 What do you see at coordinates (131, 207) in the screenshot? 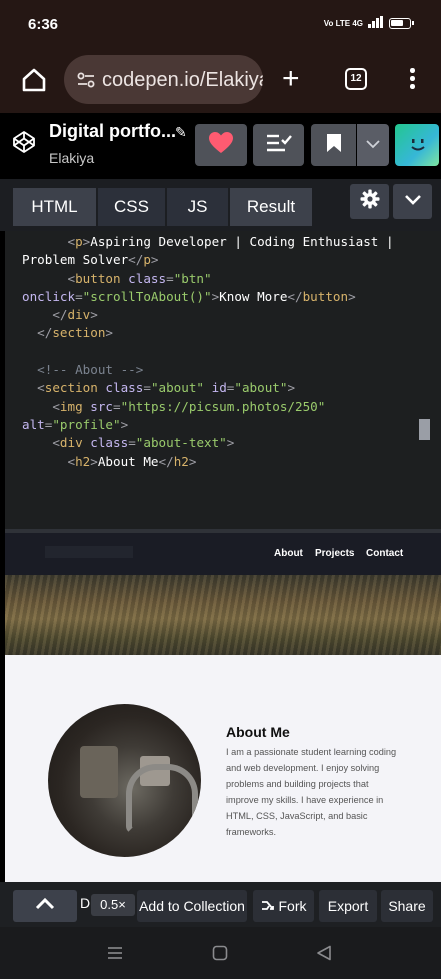
I see `tab-css: CSS` at bounding box center [131, 207].